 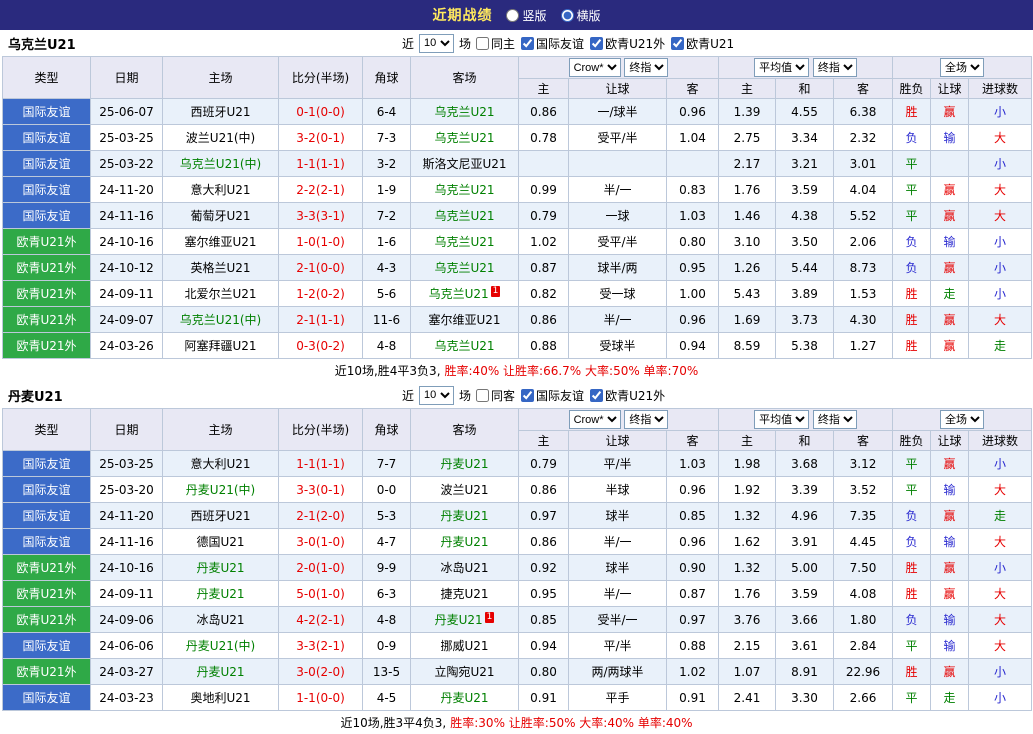 What do you see at coordinates (747, 541) in the screenshot?
I see `avg-home: 1.62` at bounding box center [747, 541].